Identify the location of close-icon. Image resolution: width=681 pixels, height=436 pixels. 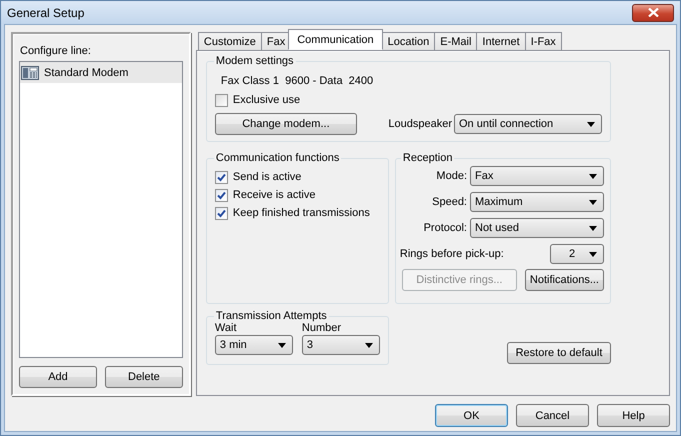
(653, 12).